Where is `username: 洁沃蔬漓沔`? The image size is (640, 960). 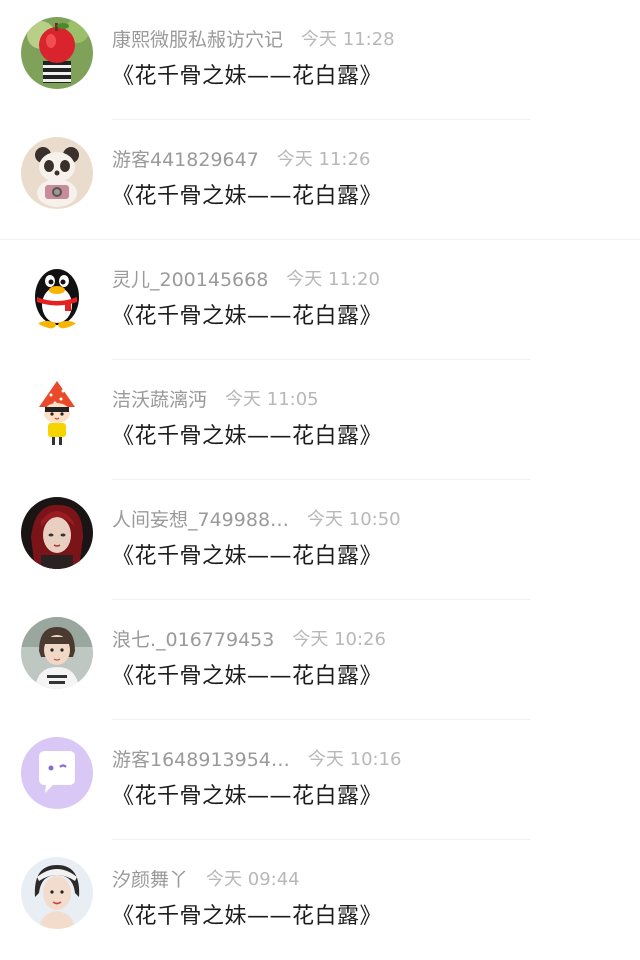
username: 洁沃蔬漓沔 is located at coordinates (159, 398).